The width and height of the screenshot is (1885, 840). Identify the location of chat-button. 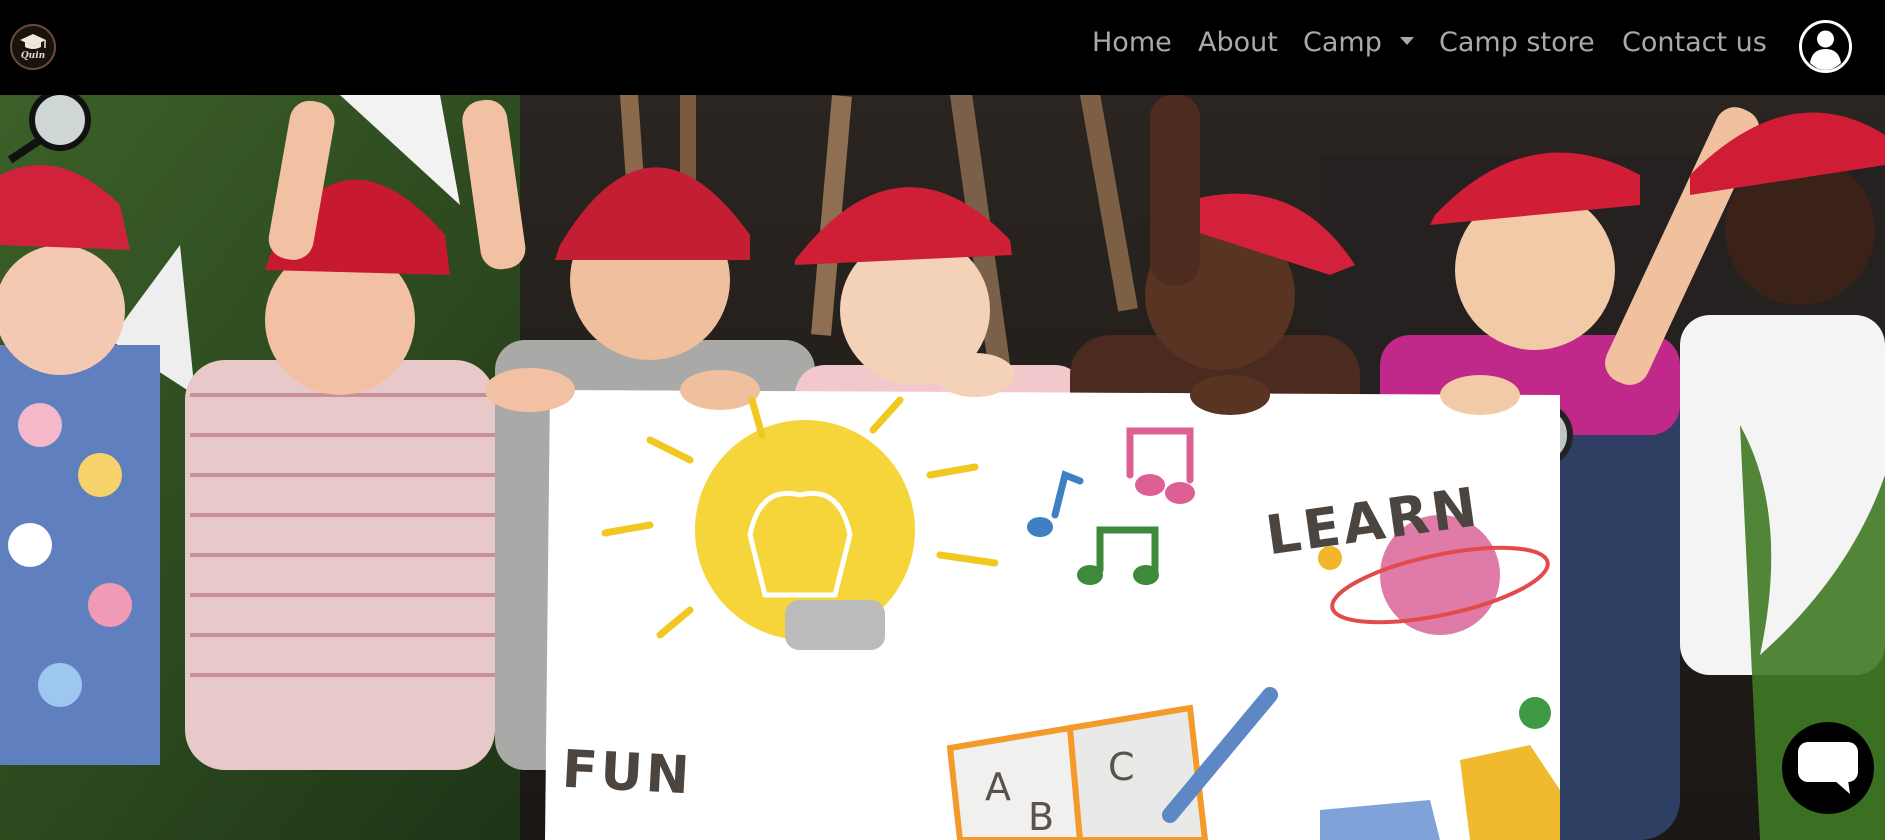
(1828, 768).